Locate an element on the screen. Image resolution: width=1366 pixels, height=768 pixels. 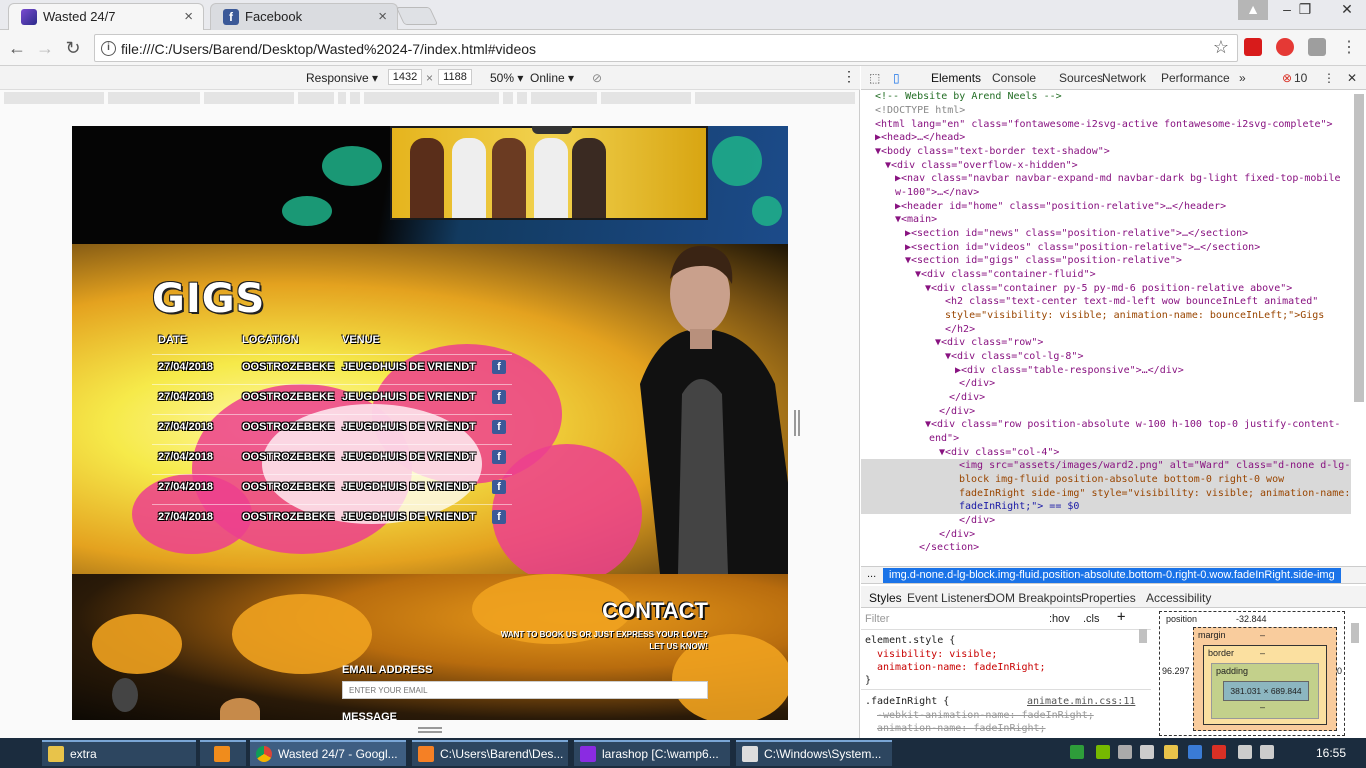
box-scrollbar is located at coordinates (1355, 633).